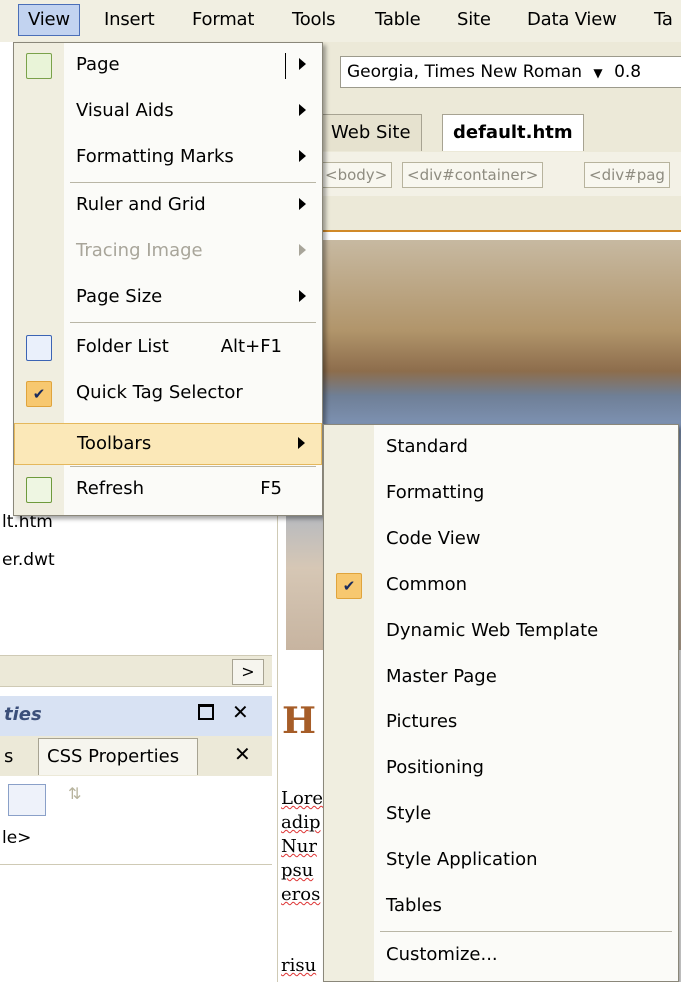 This screenshot has height=982, width=681. Describe the element at coordinates (39, 66) in the screenshot. I see `page-icon` at that location.